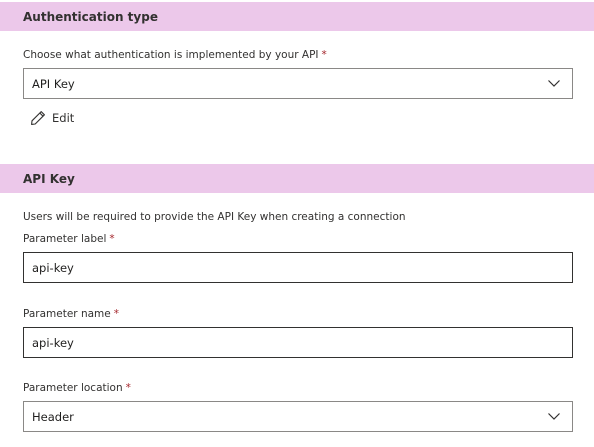 The height and width of the screenshot is (447, 594). I want to click on parameter-location-label-text: Parameter location, so click(73, 388).